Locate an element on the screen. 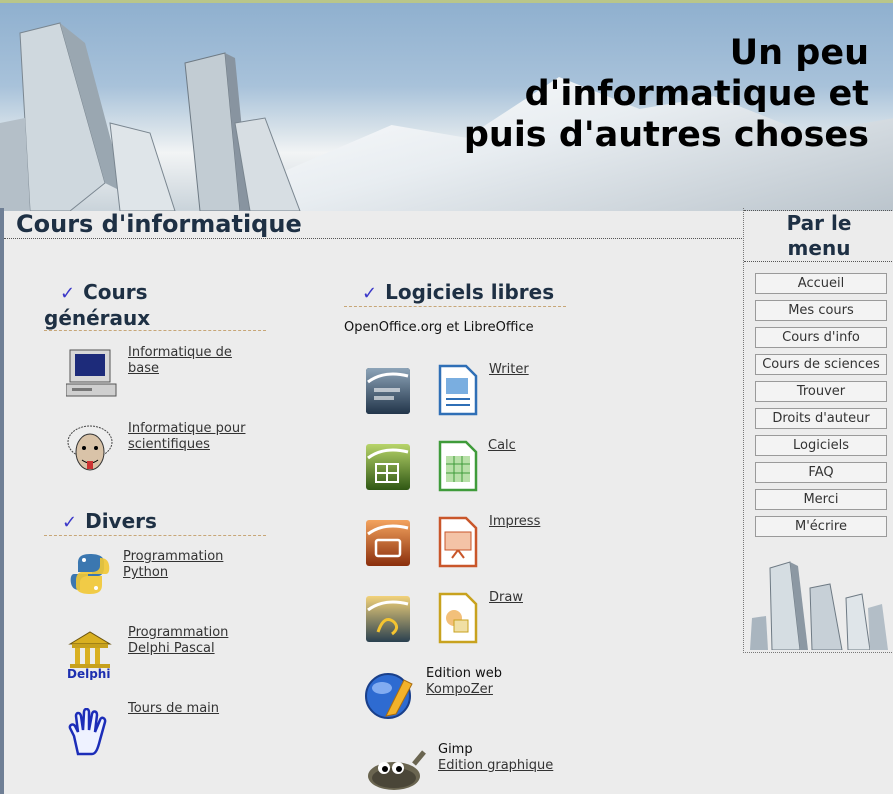 This screenshot has width=893, height=794. link-tours-de-main: Tours de main is located at coordinates (173, 709).